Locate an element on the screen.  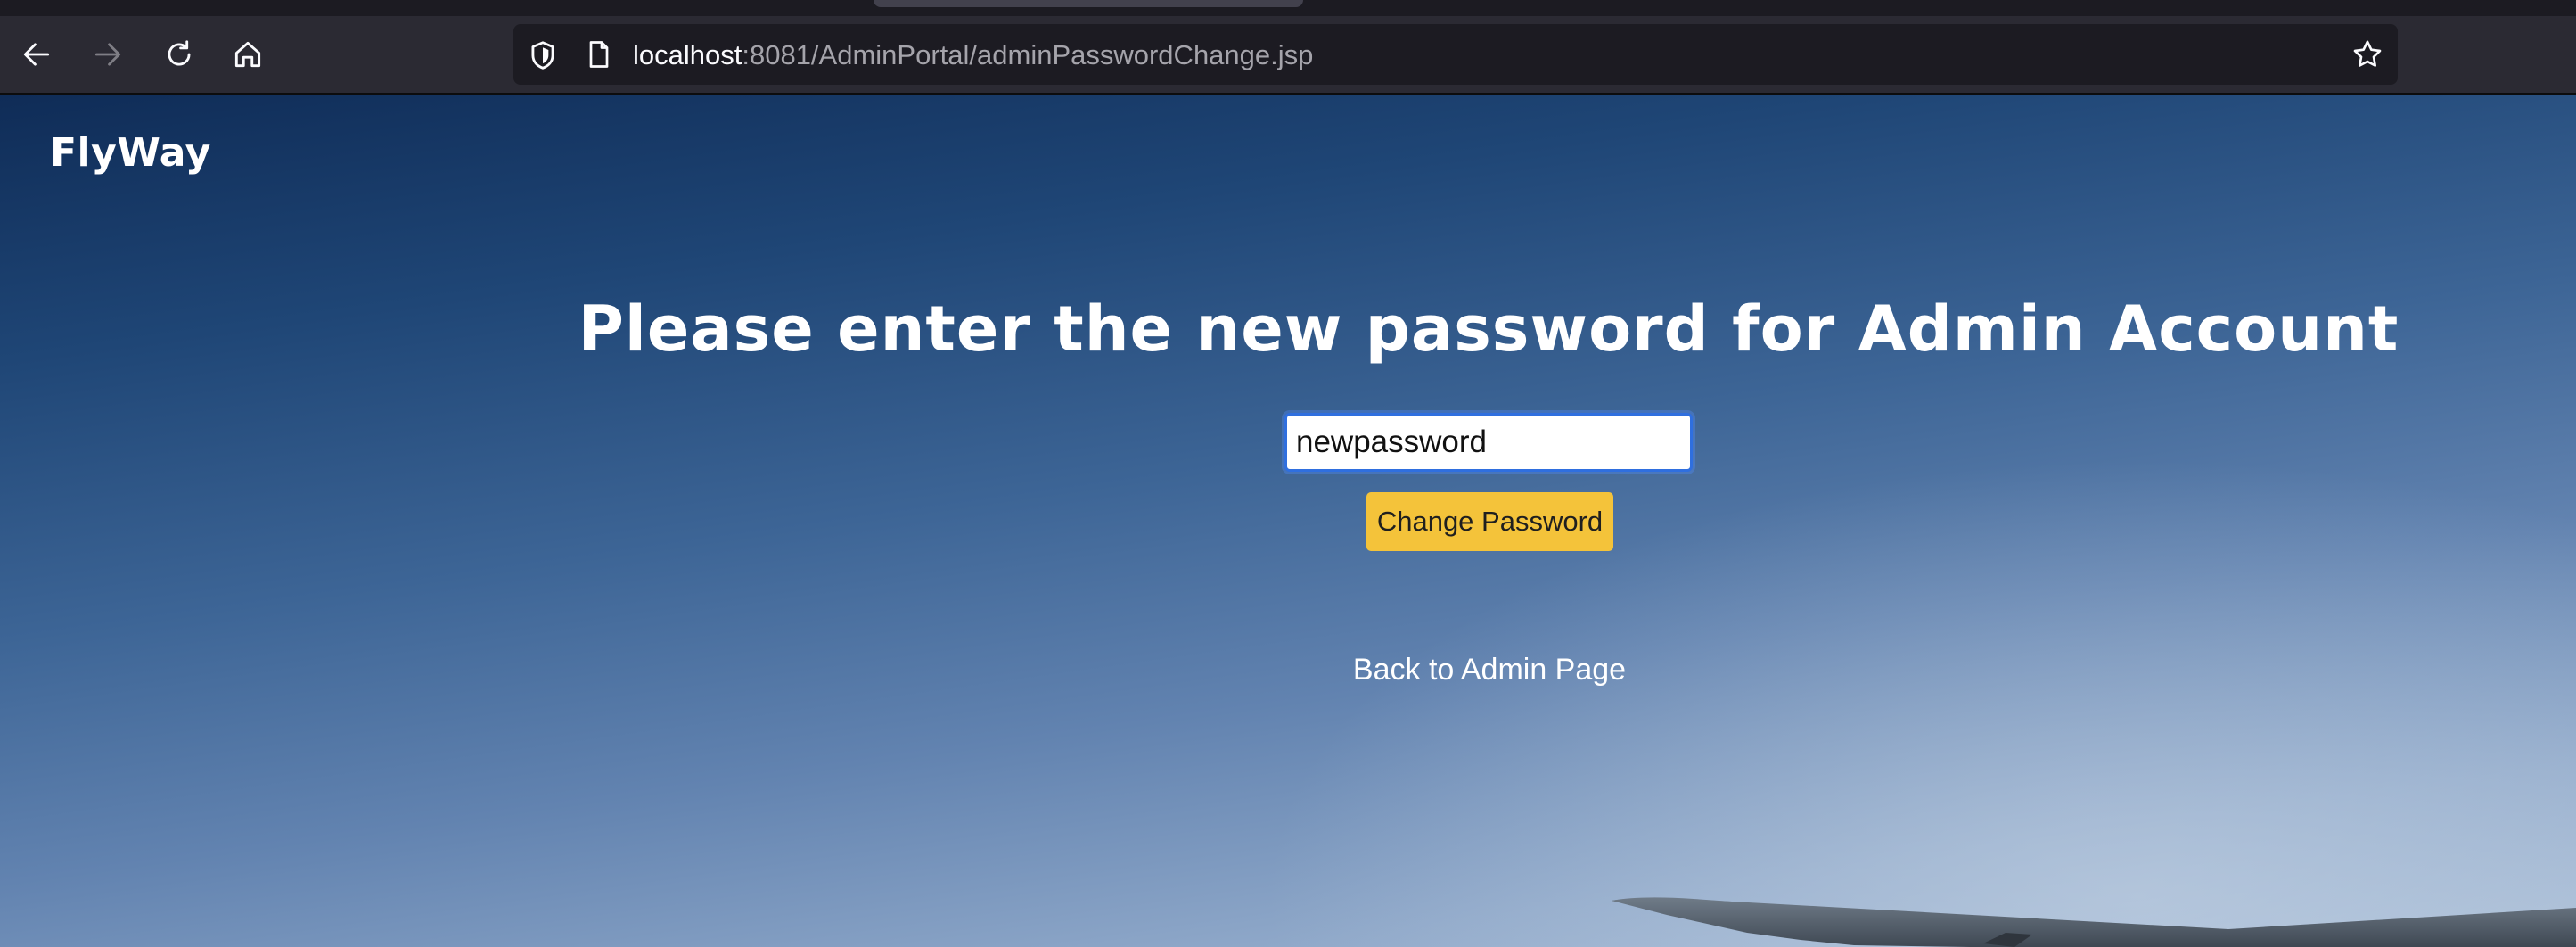
home-button is located at coordinates (247, 54).